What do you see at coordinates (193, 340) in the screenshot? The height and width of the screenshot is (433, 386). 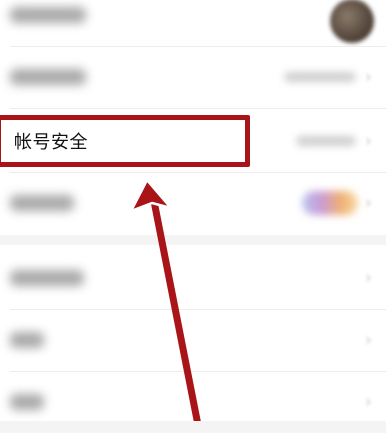 I see `settings-row-general-2: ›` at bounding box center [193, 340].